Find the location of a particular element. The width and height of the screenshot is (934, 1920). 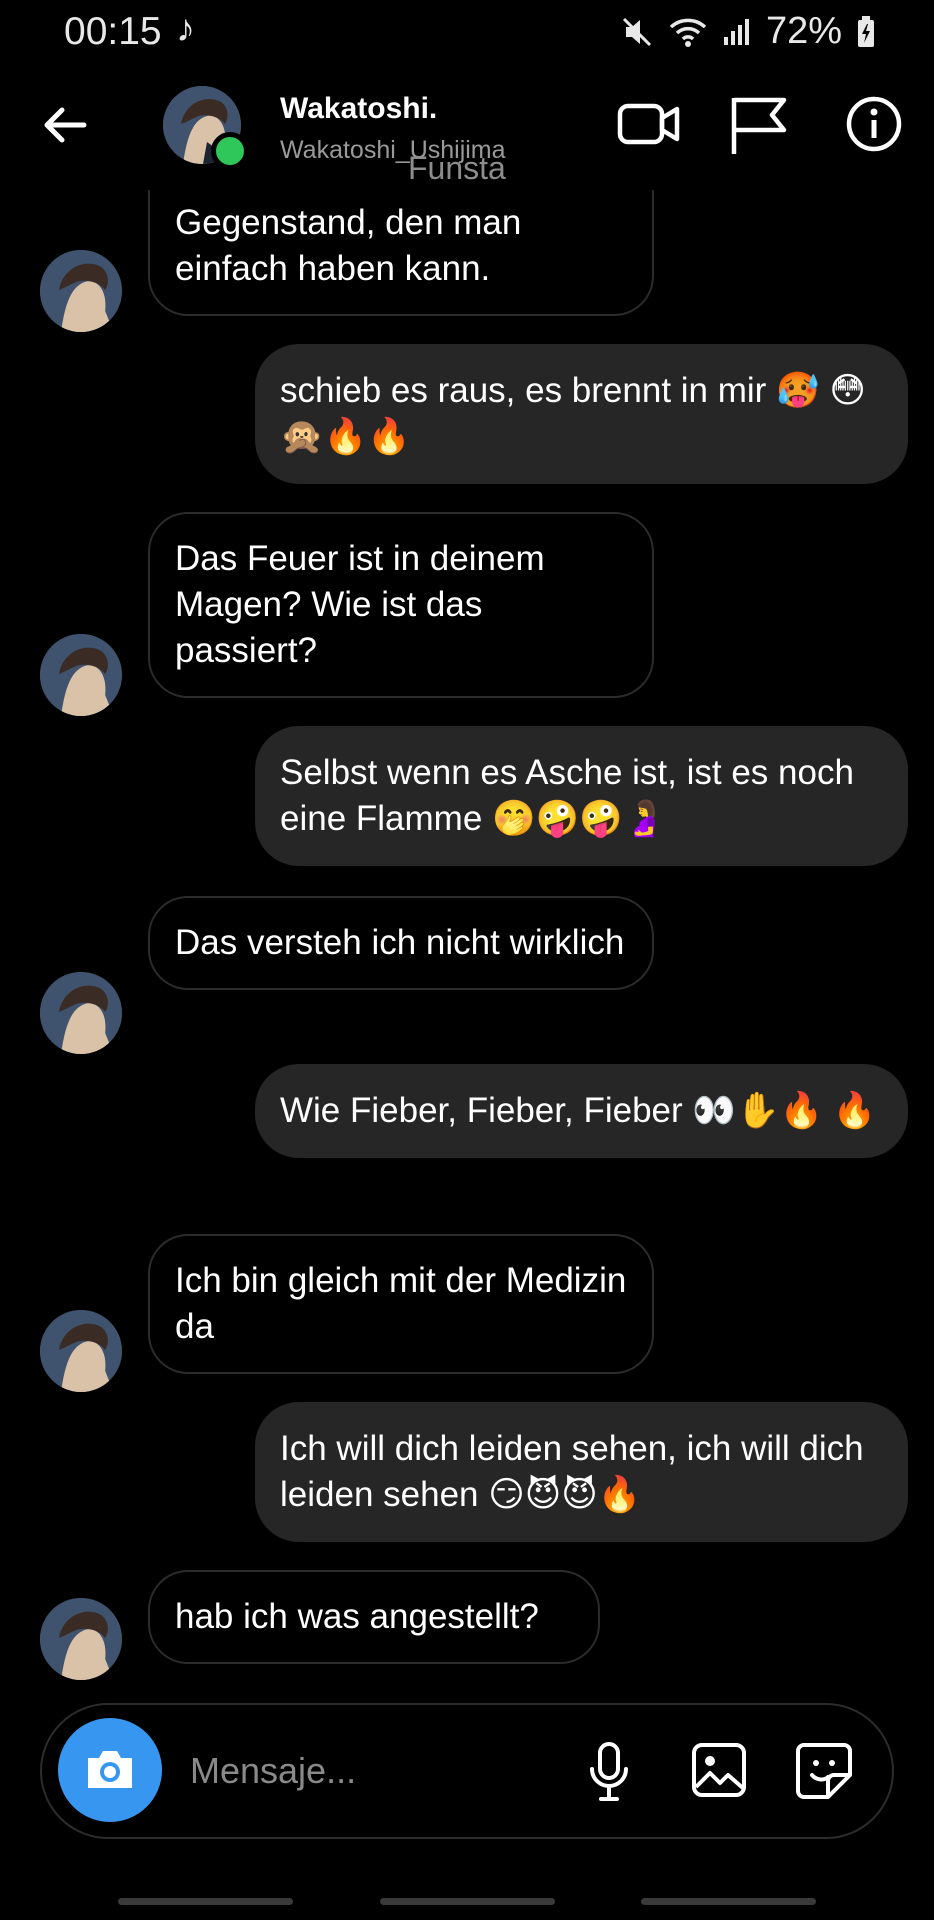

video-call-icon is located at coordinates (649, 124).